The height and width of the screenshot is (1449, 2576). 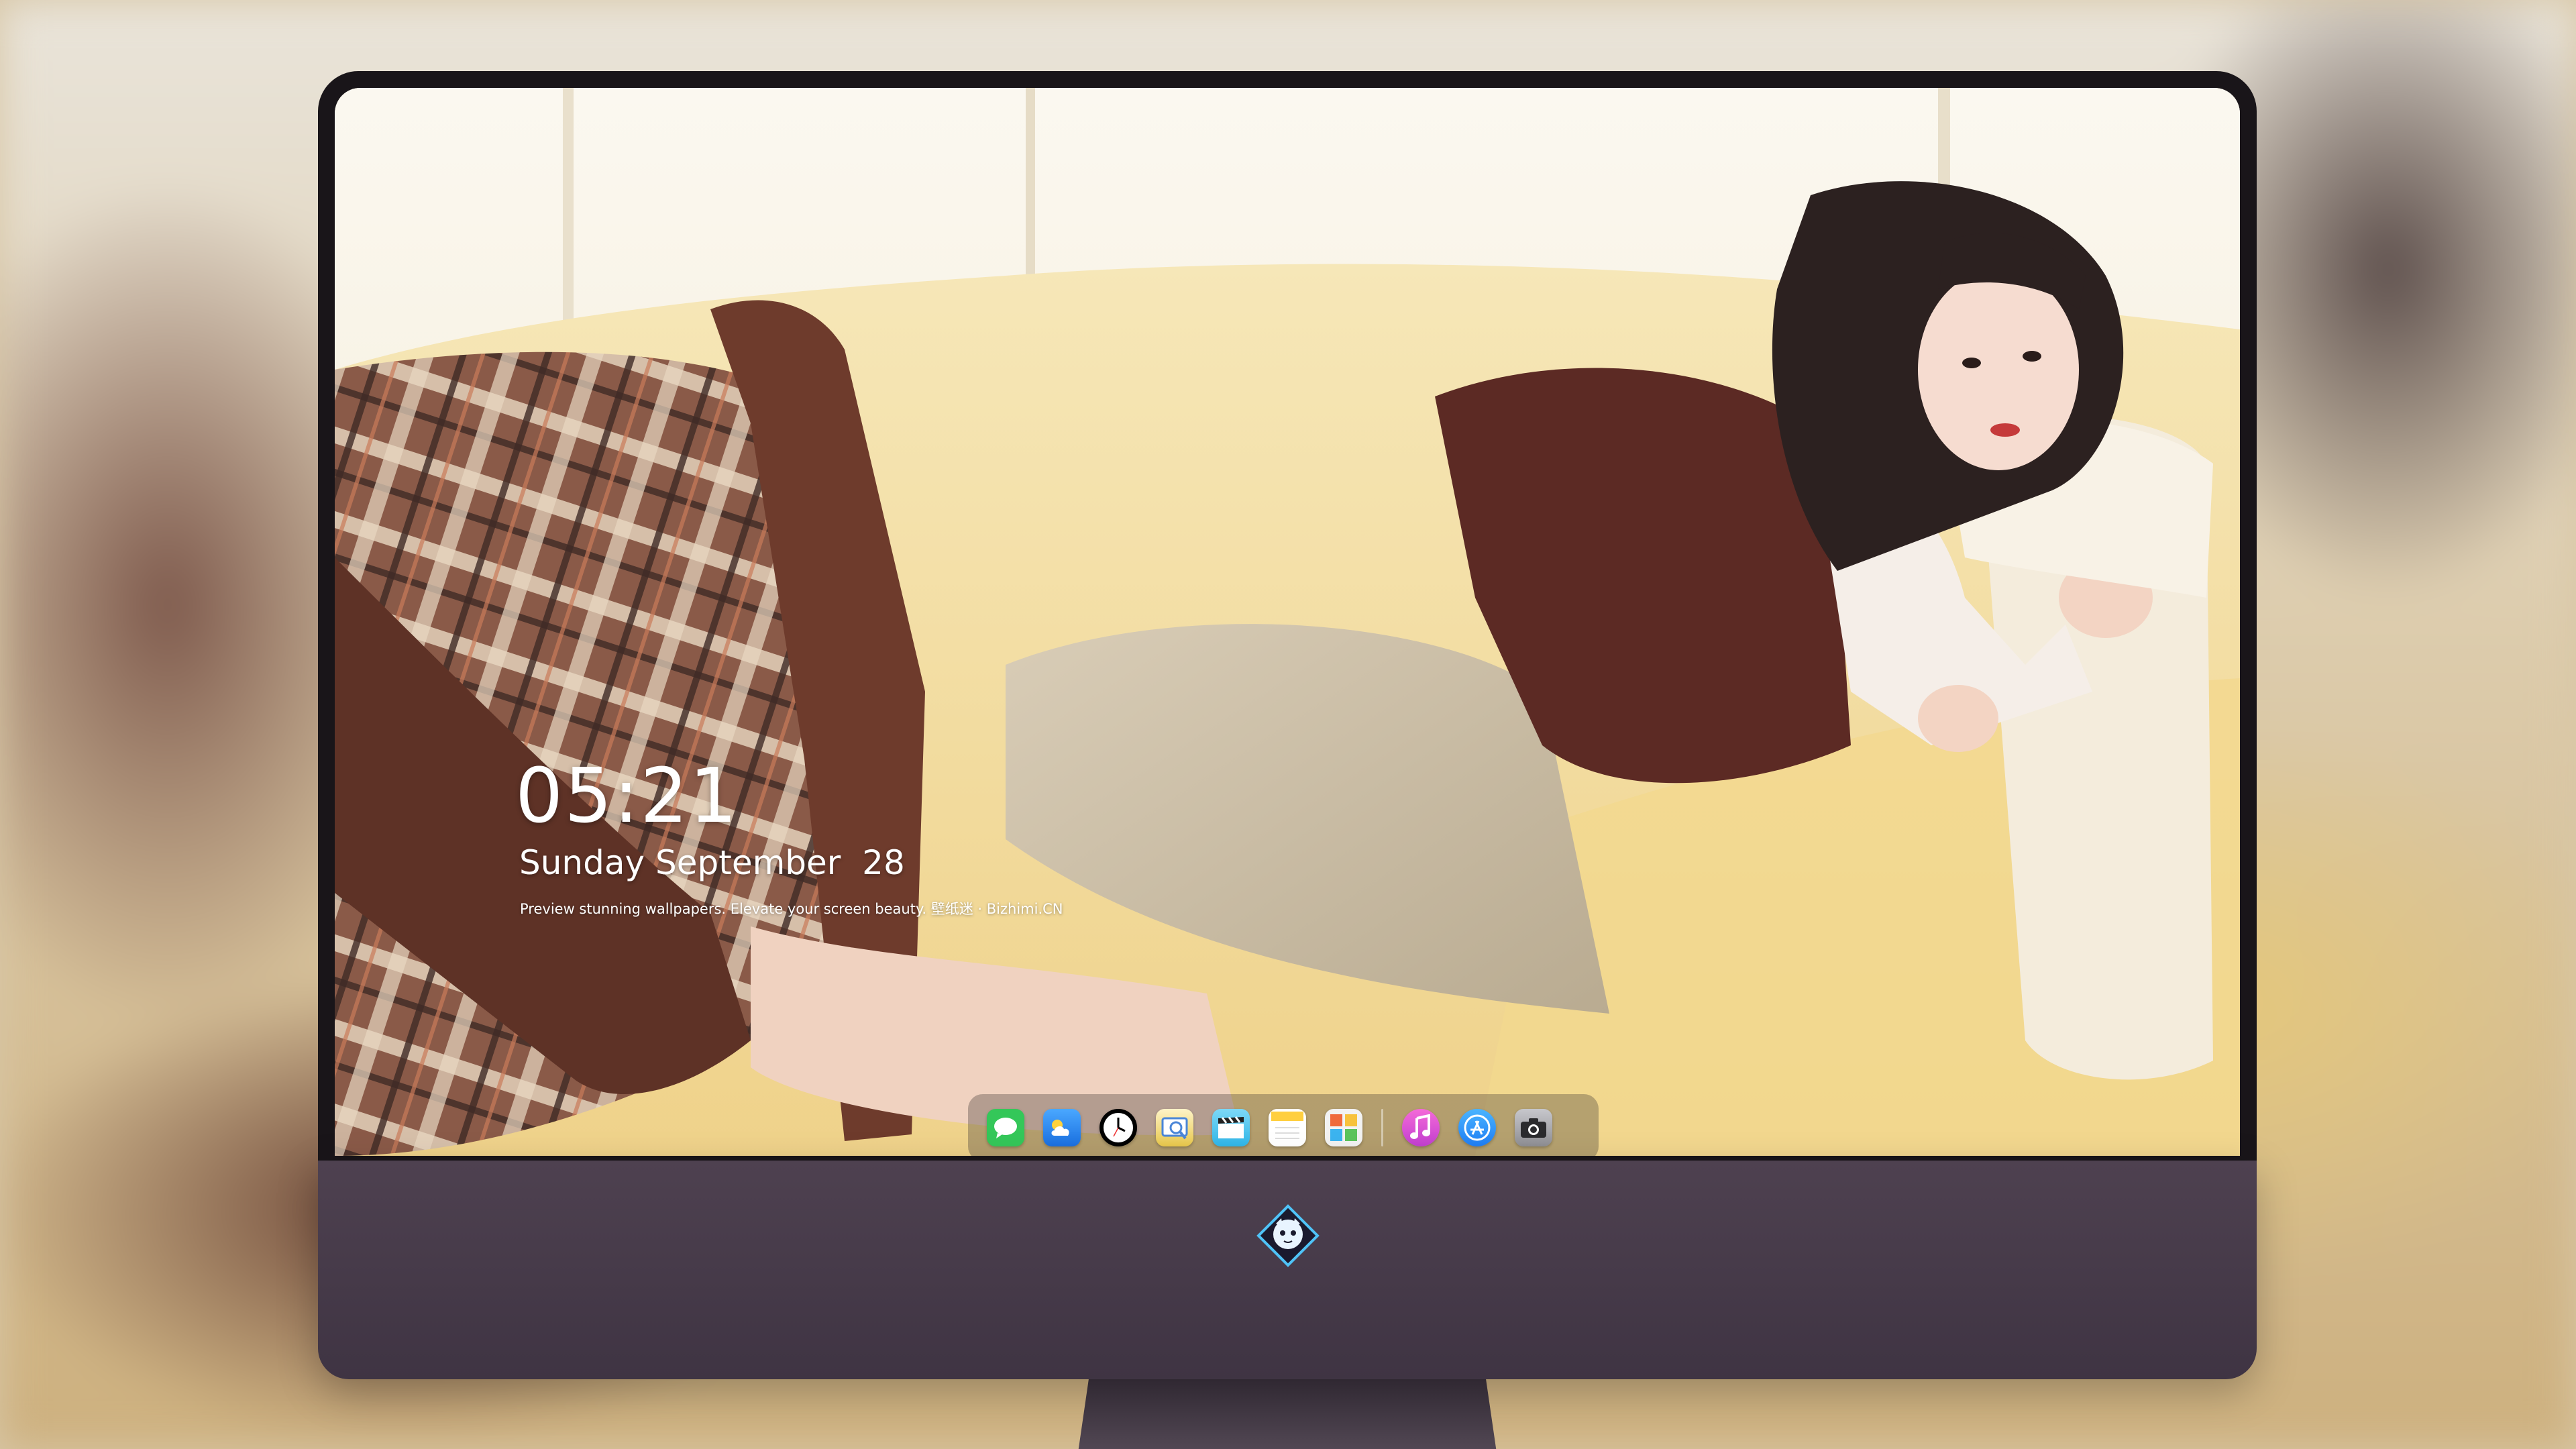 I want to click on monitor-stand-neck, so click(x=1287, y=1414).